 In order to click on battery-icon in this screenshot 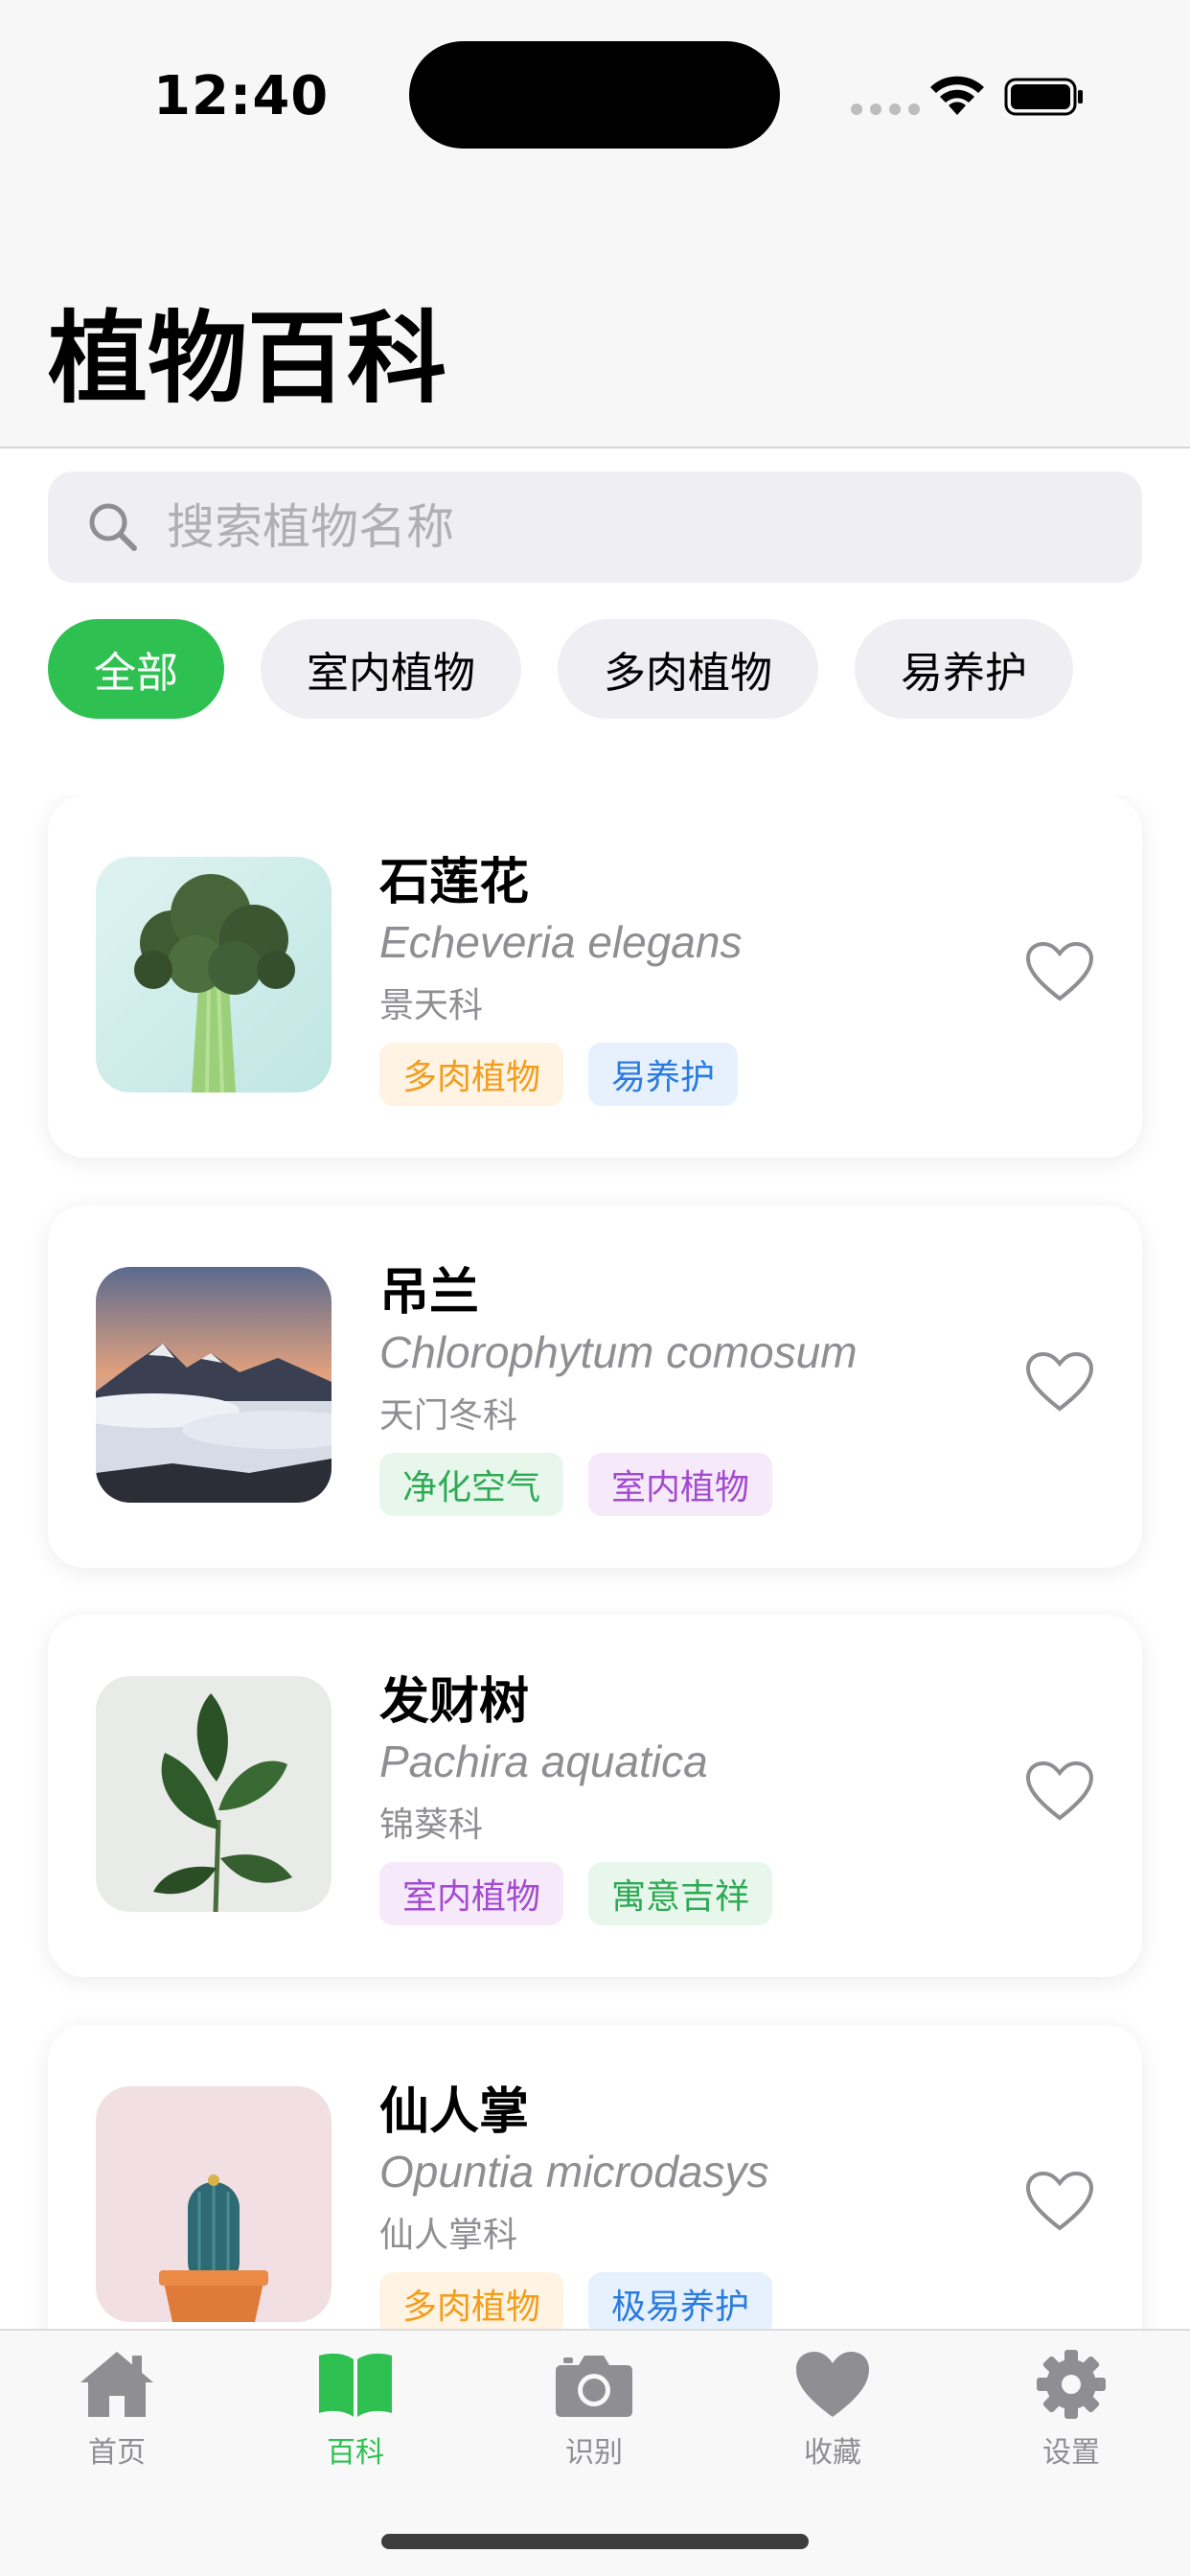, I will do `click(1043, 97)`.